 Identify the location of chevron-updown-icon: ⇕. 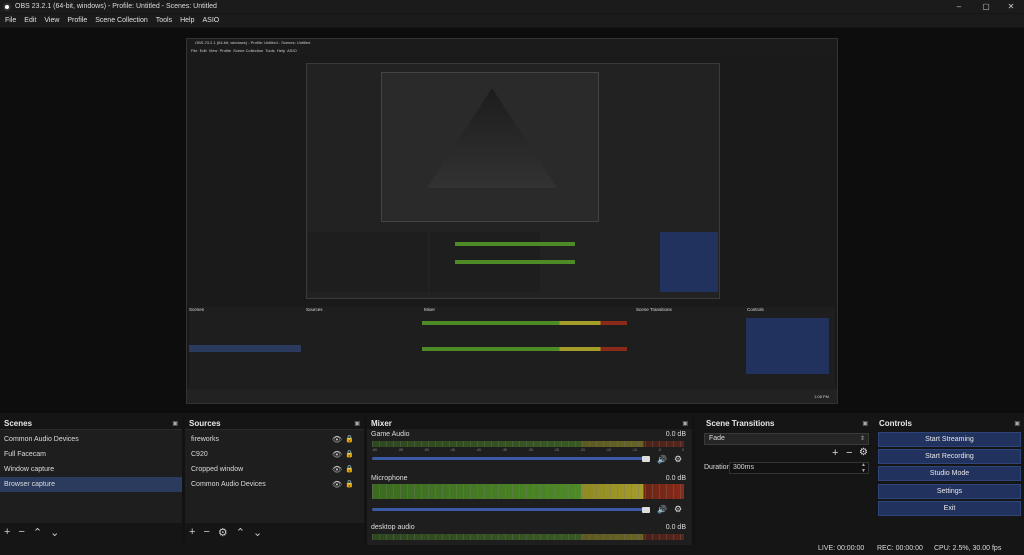
(862, 439).